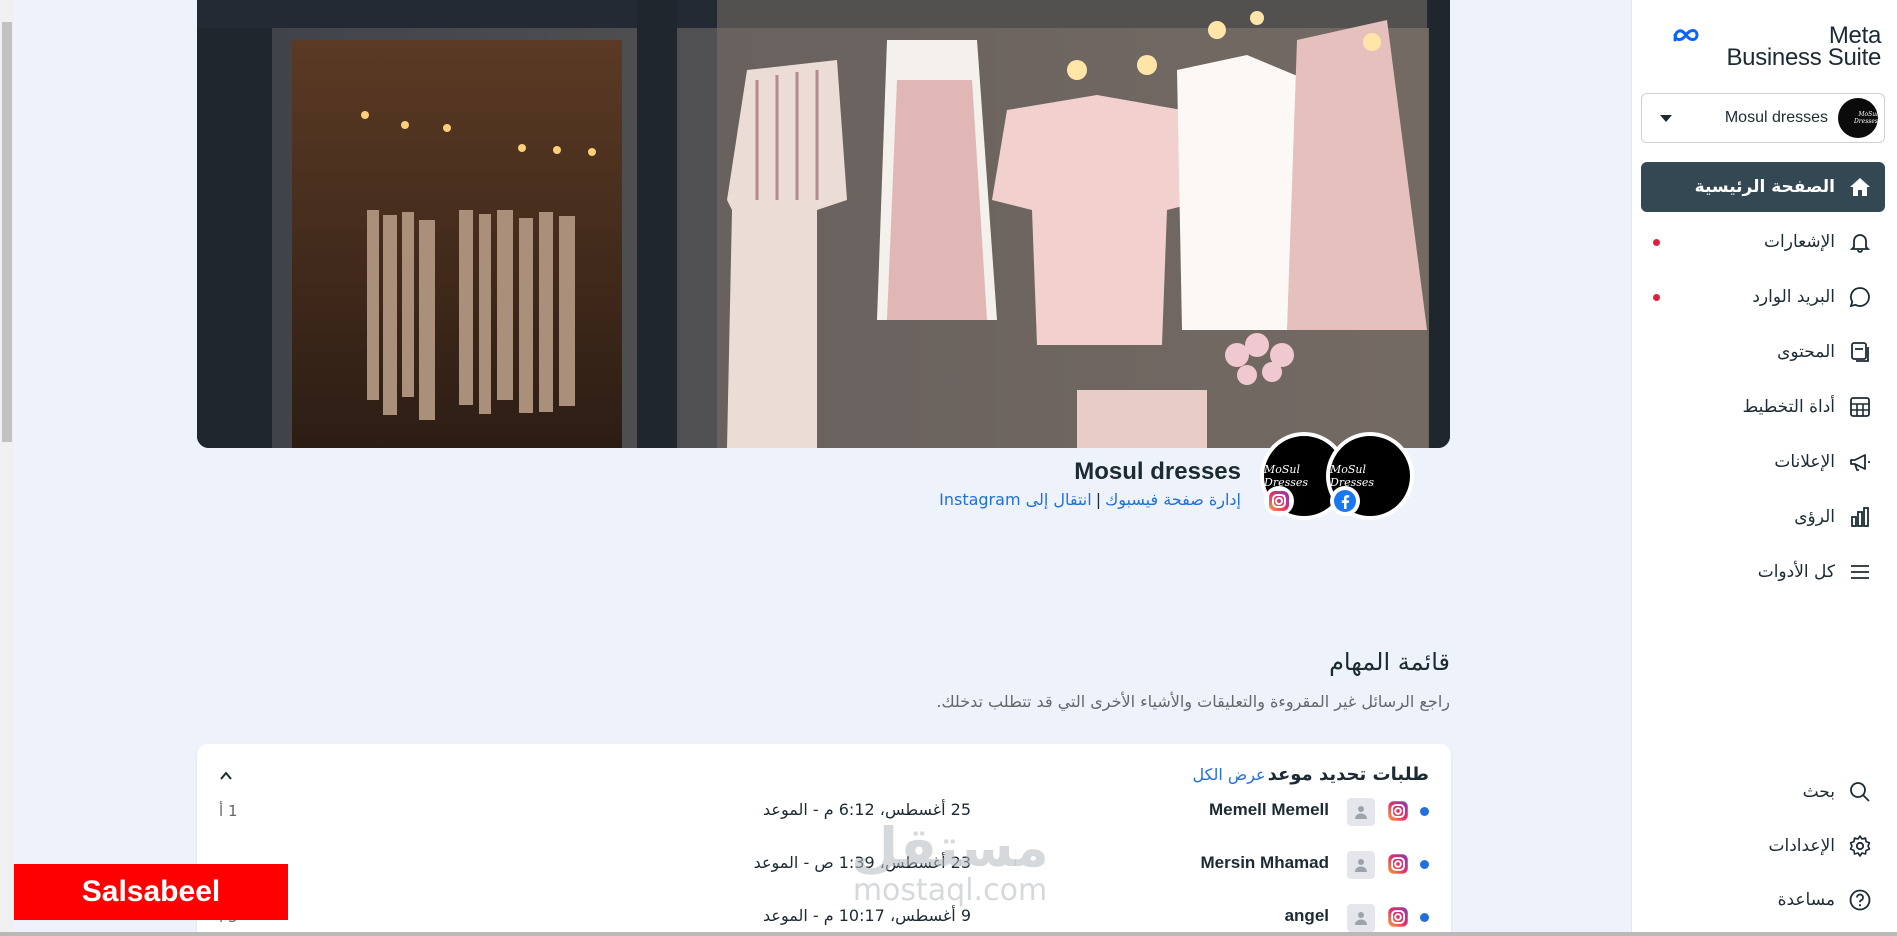 Image resolution: width=1897 pixels, height=936 pixels. I want to click on card-header: طلبات تحديد موعدعرض الكل, so click(1310, 774).